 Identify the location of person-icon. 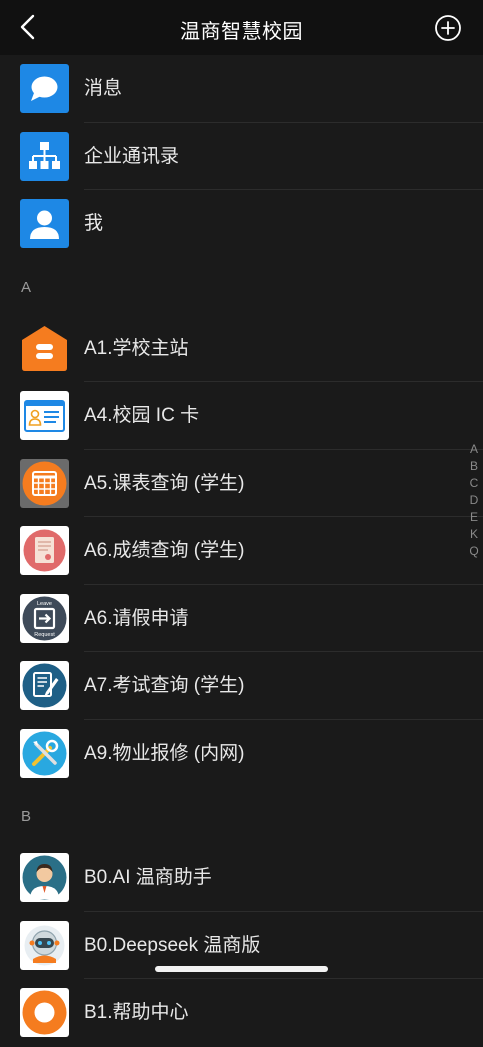
(44, 223).